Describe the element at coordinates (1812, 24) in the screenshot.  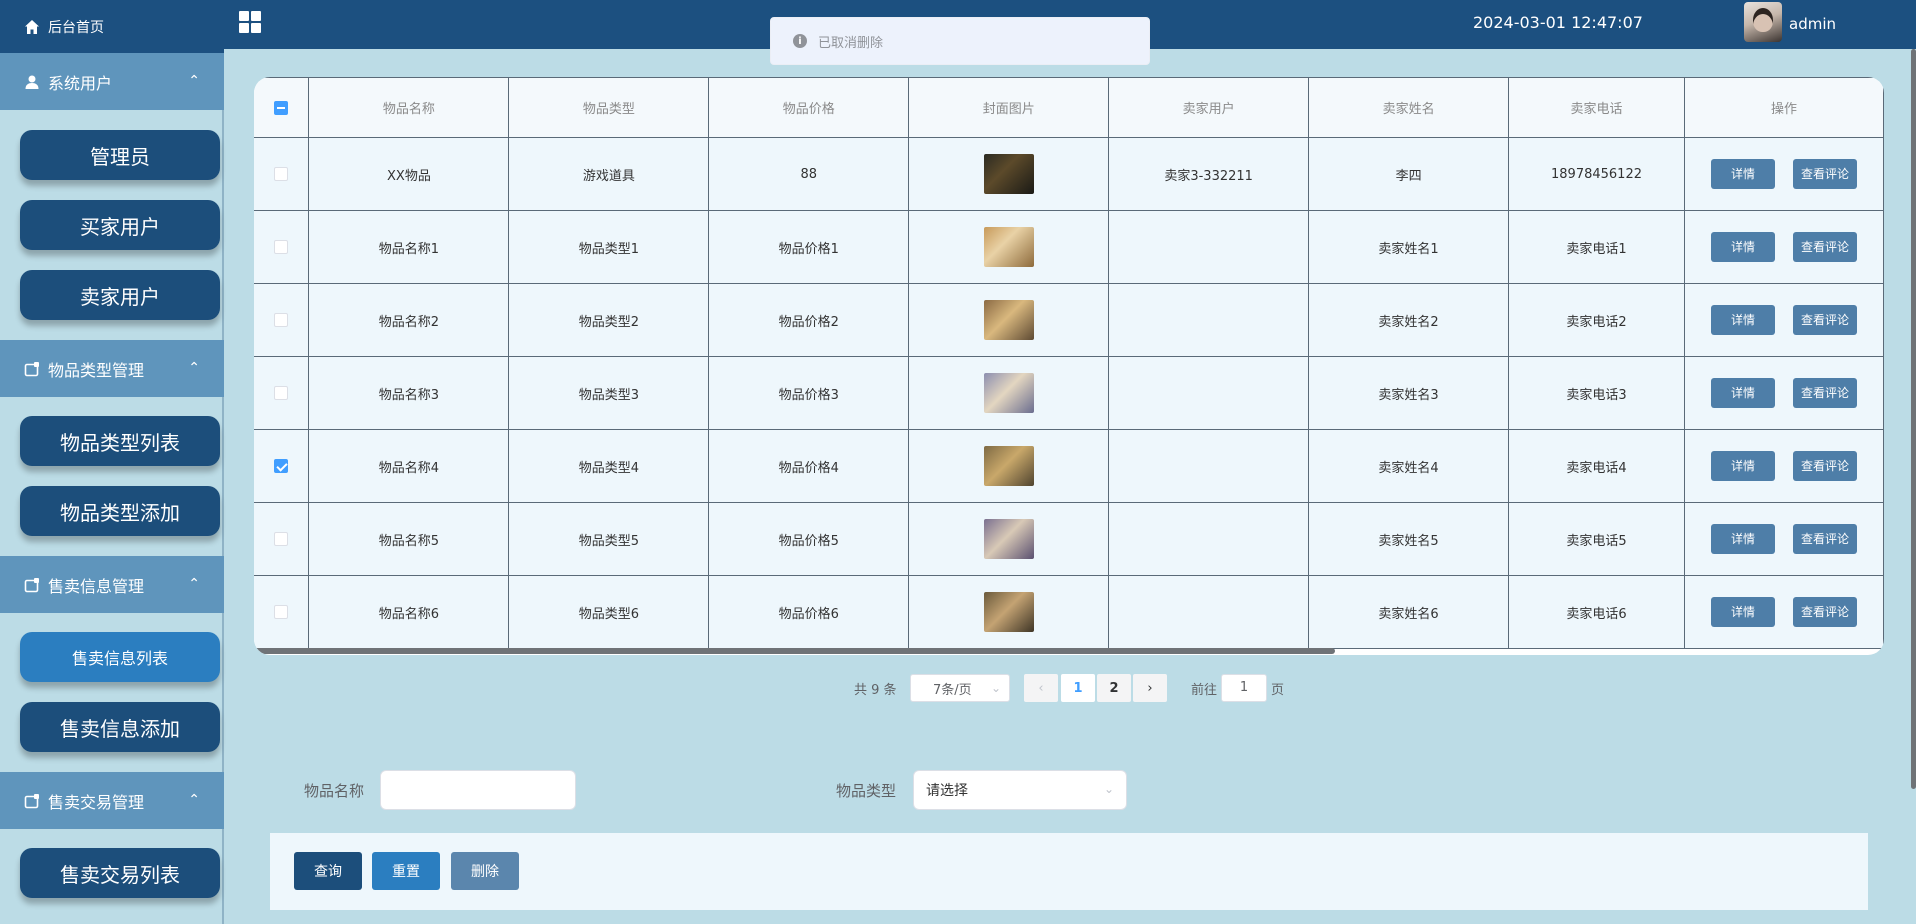
I see `username: admin` at that location.